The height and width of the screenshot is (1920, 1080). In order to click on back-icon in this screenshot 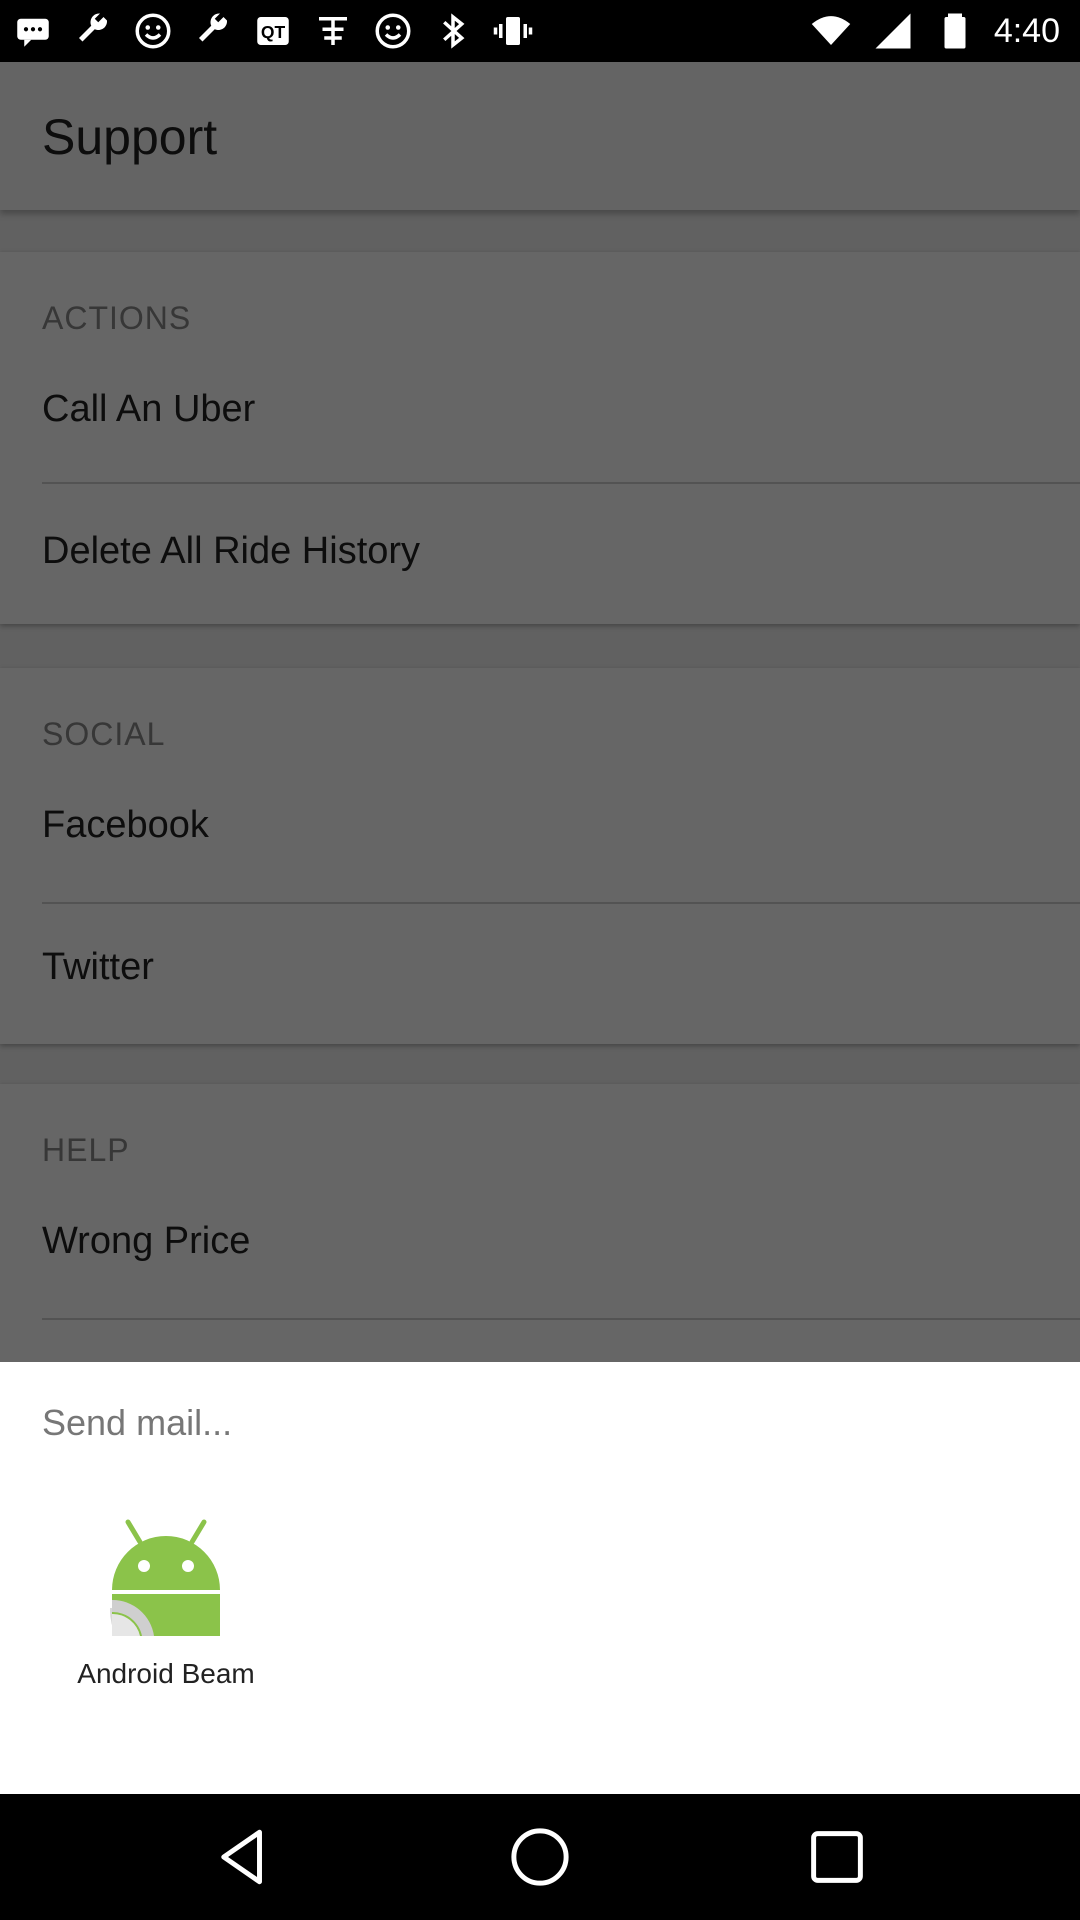, I will do `click(243, 1857)`.